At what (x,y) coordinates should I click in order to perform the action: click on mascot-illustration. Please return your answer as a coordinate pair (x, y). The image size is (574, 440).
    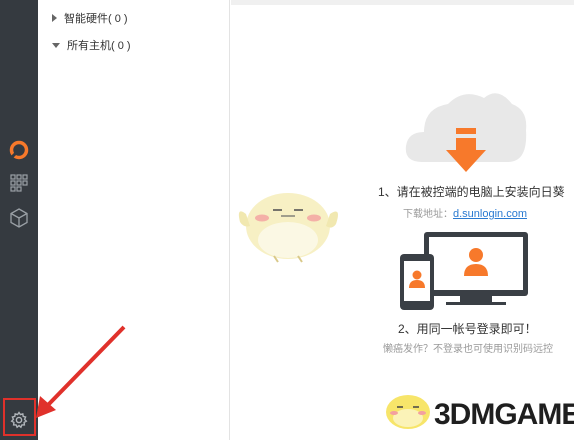
    Looking at the image, I should click on (288, 228).